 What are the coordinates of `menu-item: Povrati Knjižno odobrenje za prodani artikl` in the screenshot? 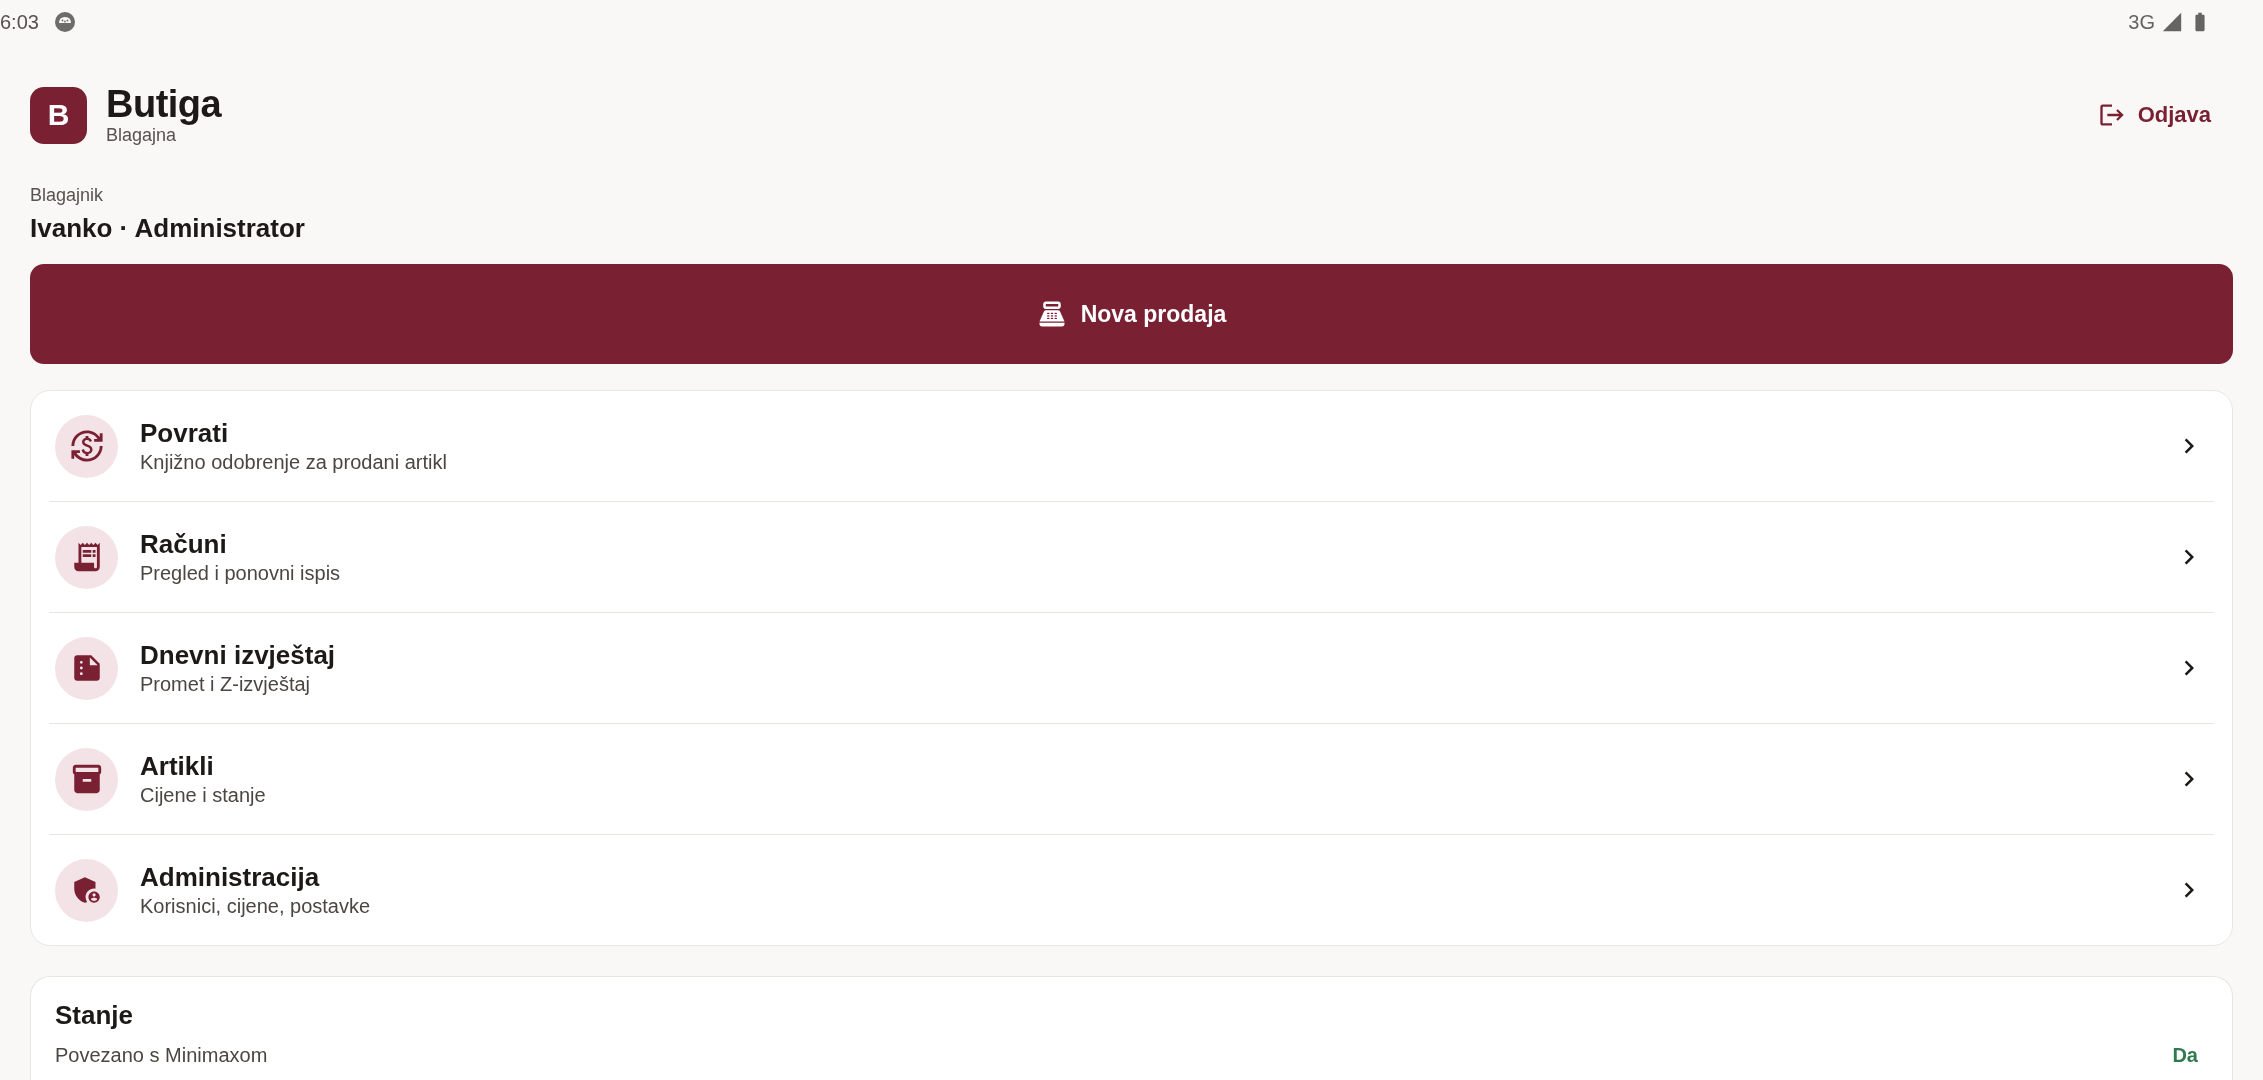 It's located at (1131, 446).